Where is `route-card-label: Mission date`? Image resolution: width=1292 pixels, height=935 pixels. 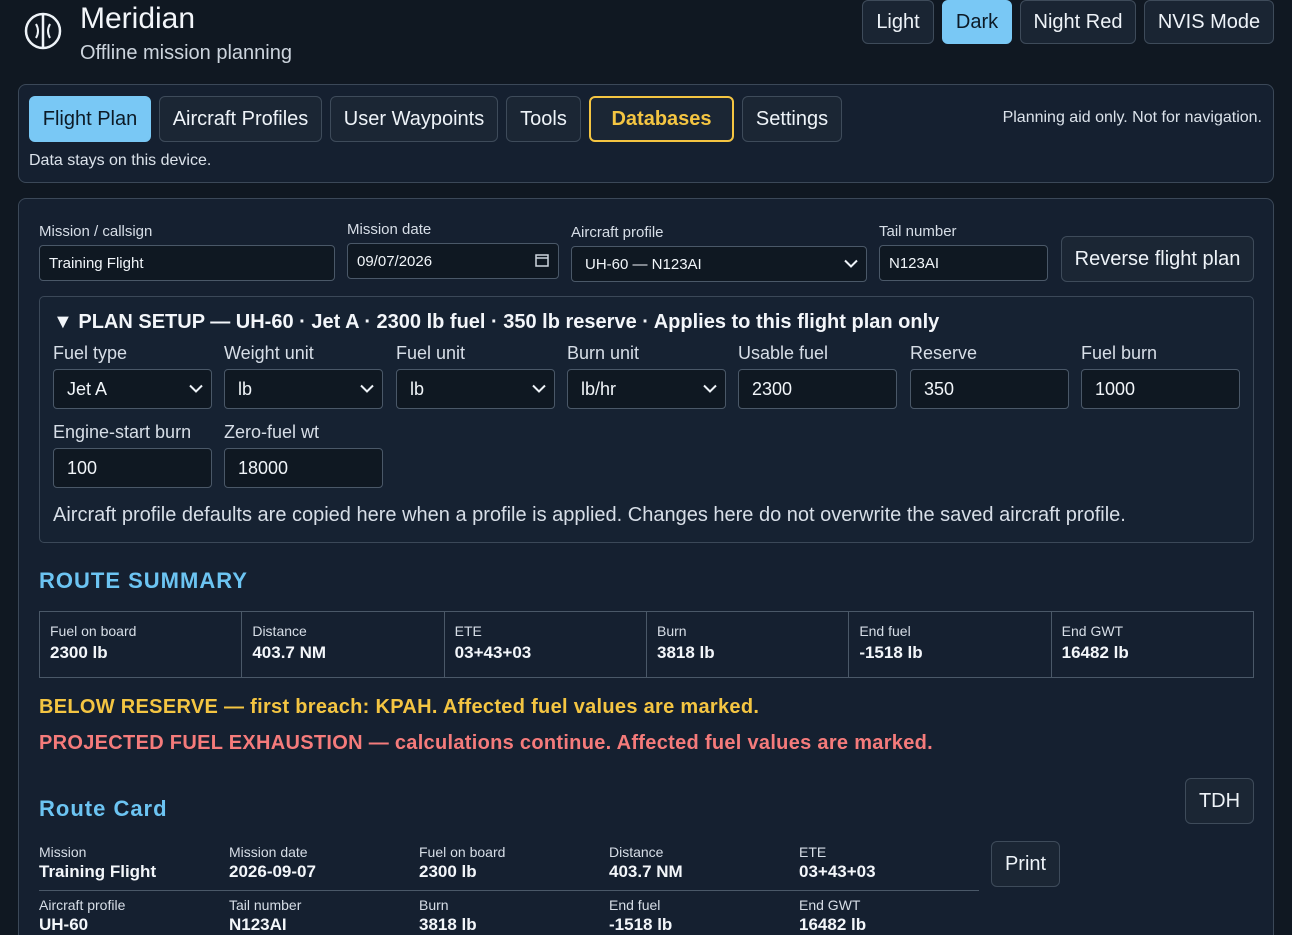
route-card-label: Mission date is located at coordinates (268, 852).